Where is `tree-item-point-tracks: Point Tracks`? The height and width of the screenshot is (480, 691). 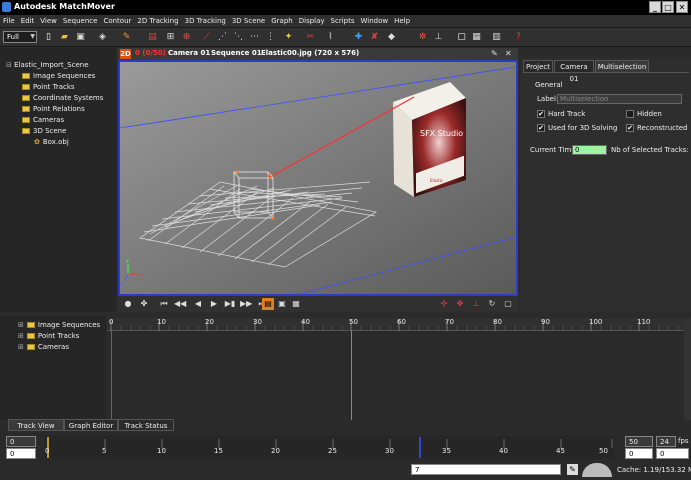
tree-item-point-tracks: Point Tracks is located at coordinates (48, 87).